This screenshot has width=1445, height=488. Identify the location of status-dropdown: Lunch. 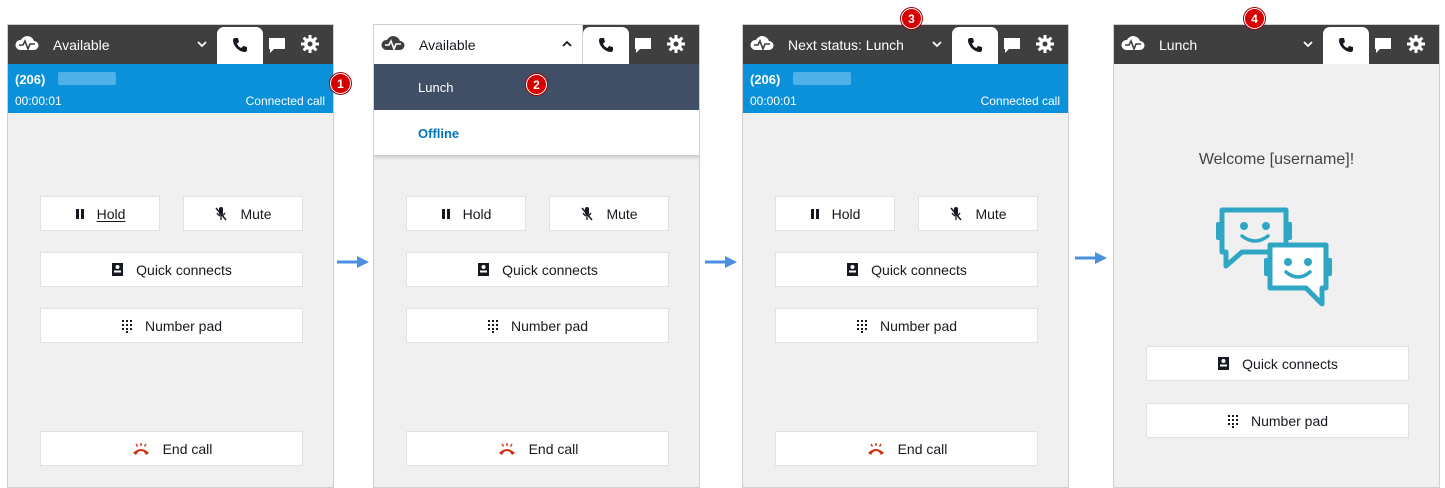
(1218, 44).